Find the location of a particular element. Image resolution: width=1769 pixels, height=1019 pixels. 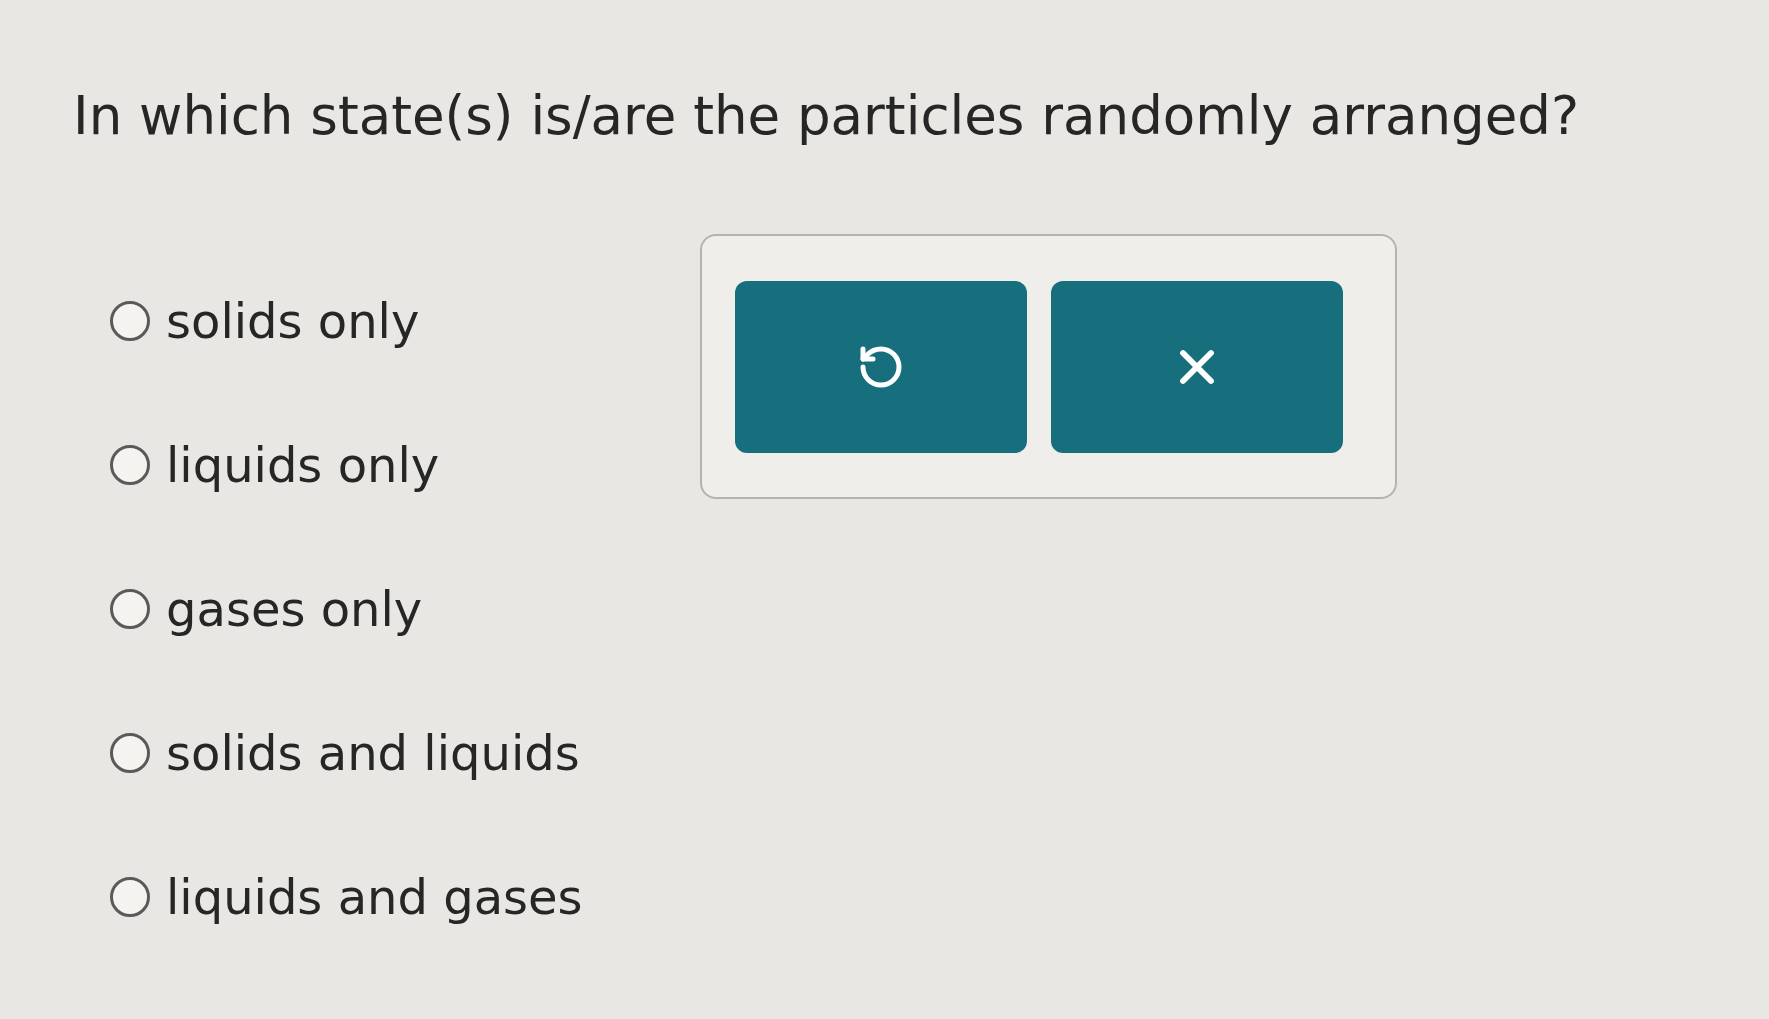

undo-button is located at coordinates (881, 366).